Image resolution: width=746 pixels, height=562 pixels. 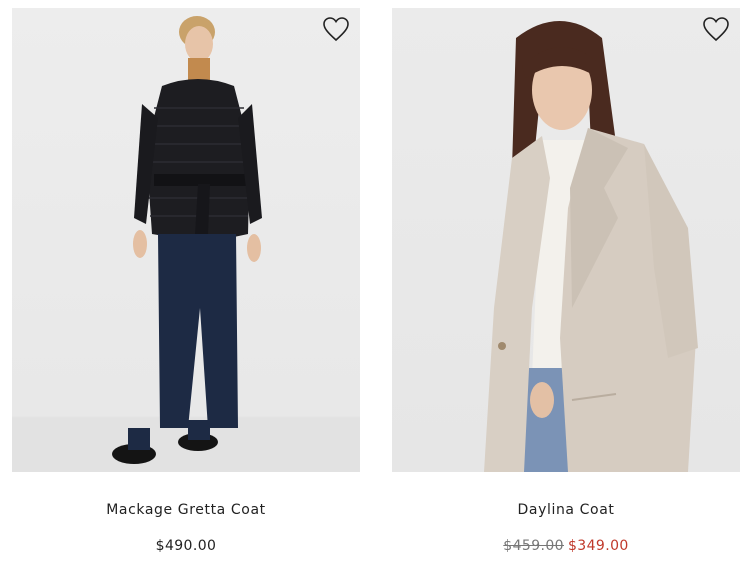 I want to click on product-price: $490.00, so click(x=186, y=546).